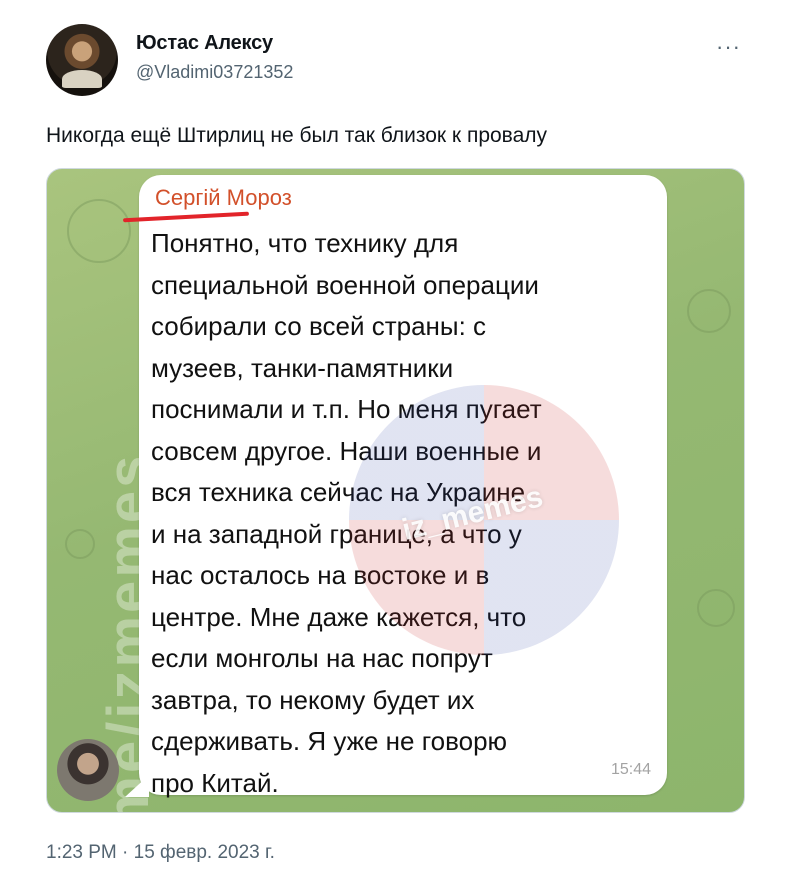  I want to click on red-underline-mark, so click(186, 217).